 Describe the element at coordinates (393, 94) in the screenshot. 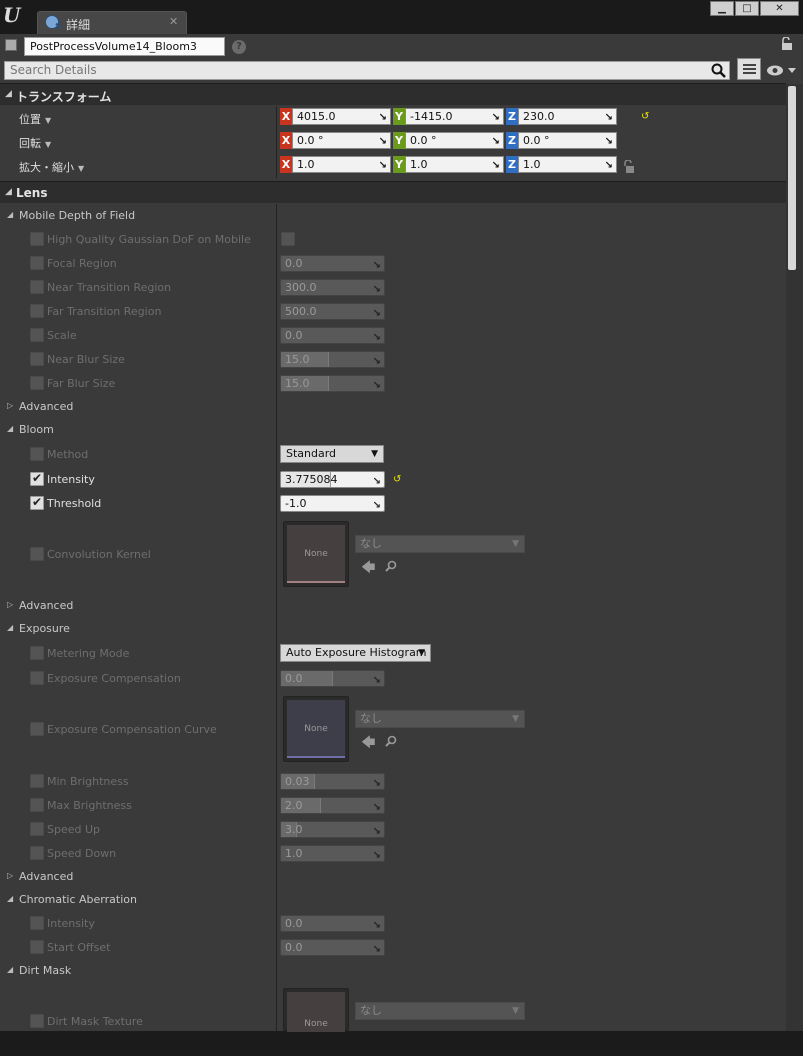

I see `category-transform: ◢ トランスフォーム` at that location.